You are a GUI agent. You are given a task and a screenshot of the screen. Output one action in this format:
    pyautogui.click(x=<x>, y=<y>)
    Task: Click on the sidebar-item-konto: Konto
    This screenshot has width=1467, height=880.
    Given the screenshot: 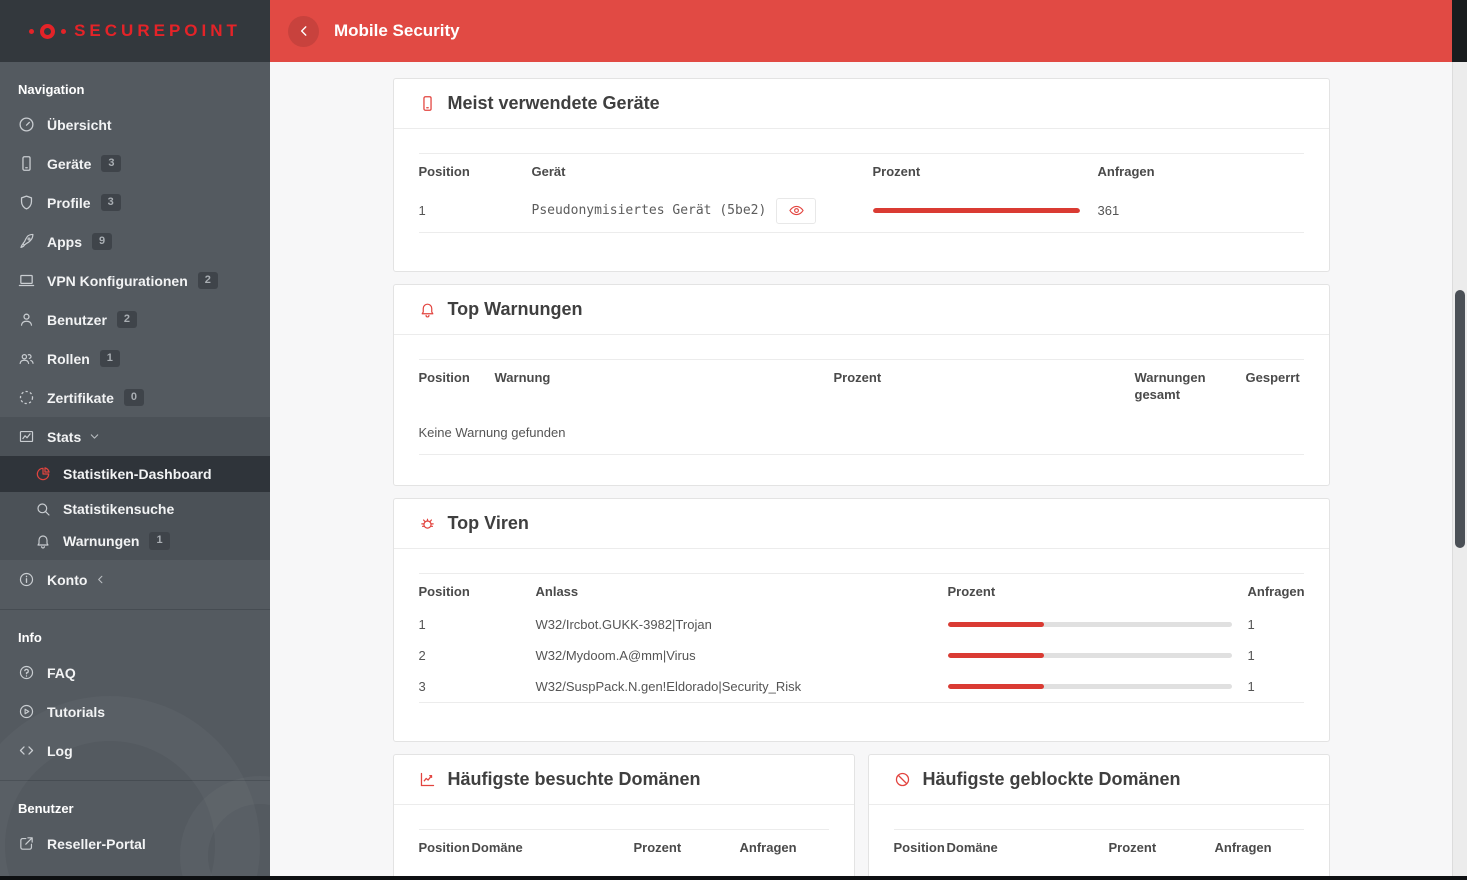 What is the action you would take?
    pyautogui.click(x=135, y=579)
    